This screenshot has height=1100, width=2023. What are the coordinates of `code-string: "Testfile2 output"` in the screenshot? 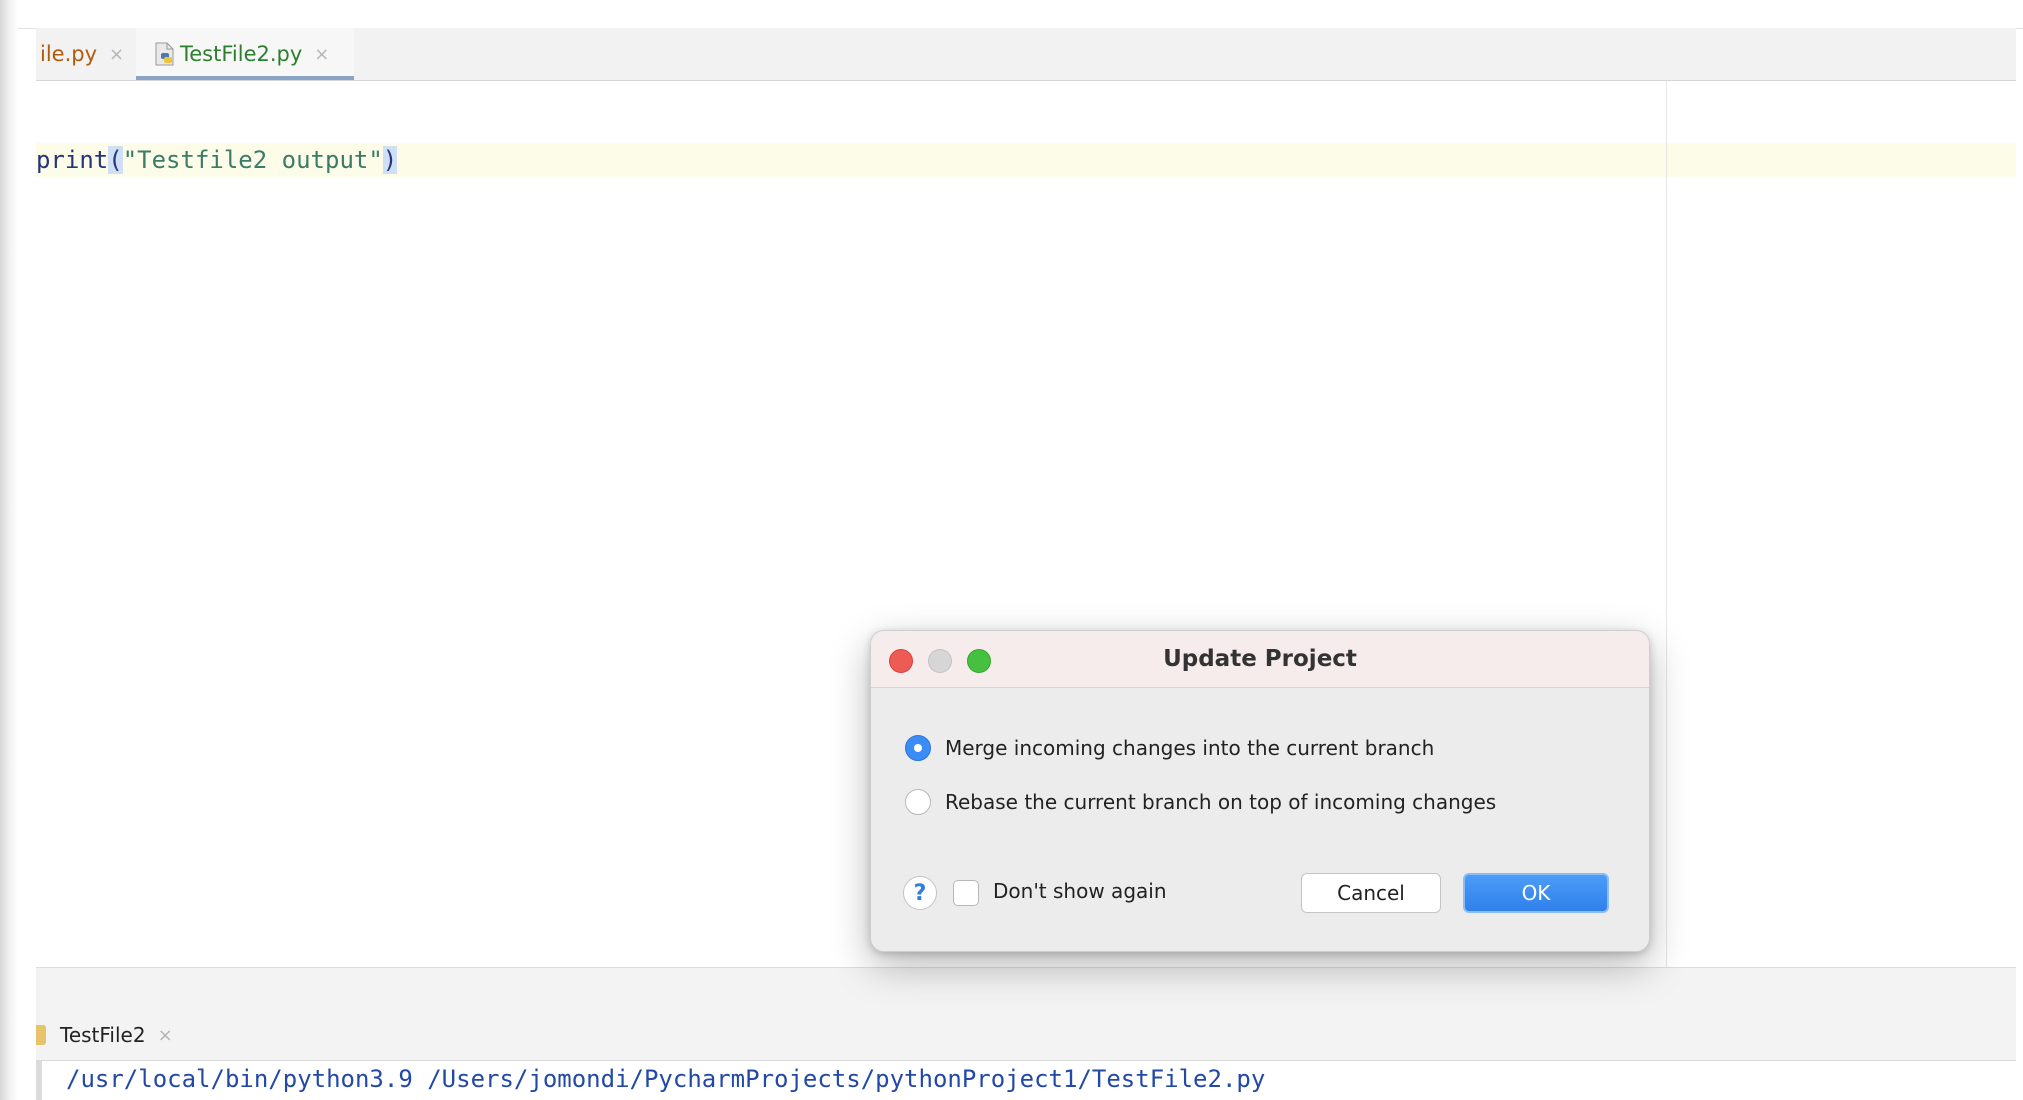 It's located at (252, 160).